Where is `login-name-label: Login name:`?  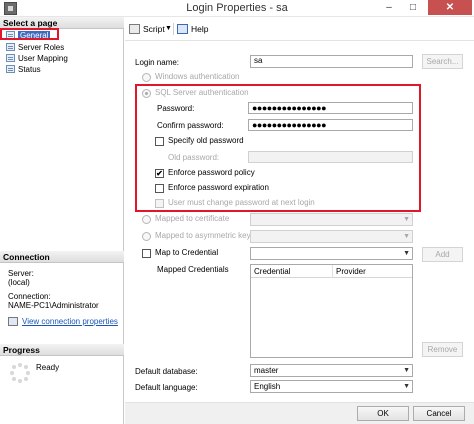 login-name-label: Login name: is located at coordinates (157, 62).